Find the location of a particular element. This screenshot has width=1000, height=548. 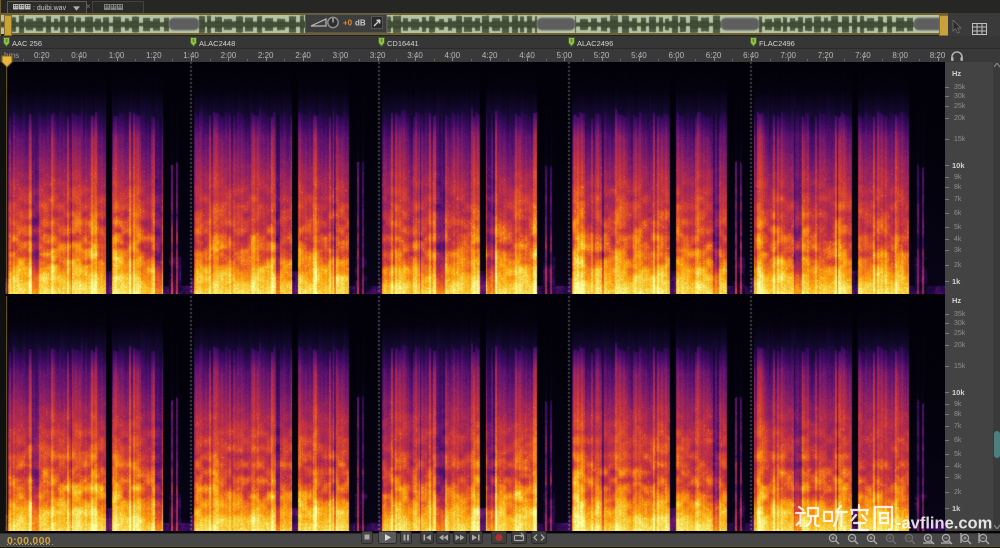

svg-text: dB is located at coordinates (360, 23).